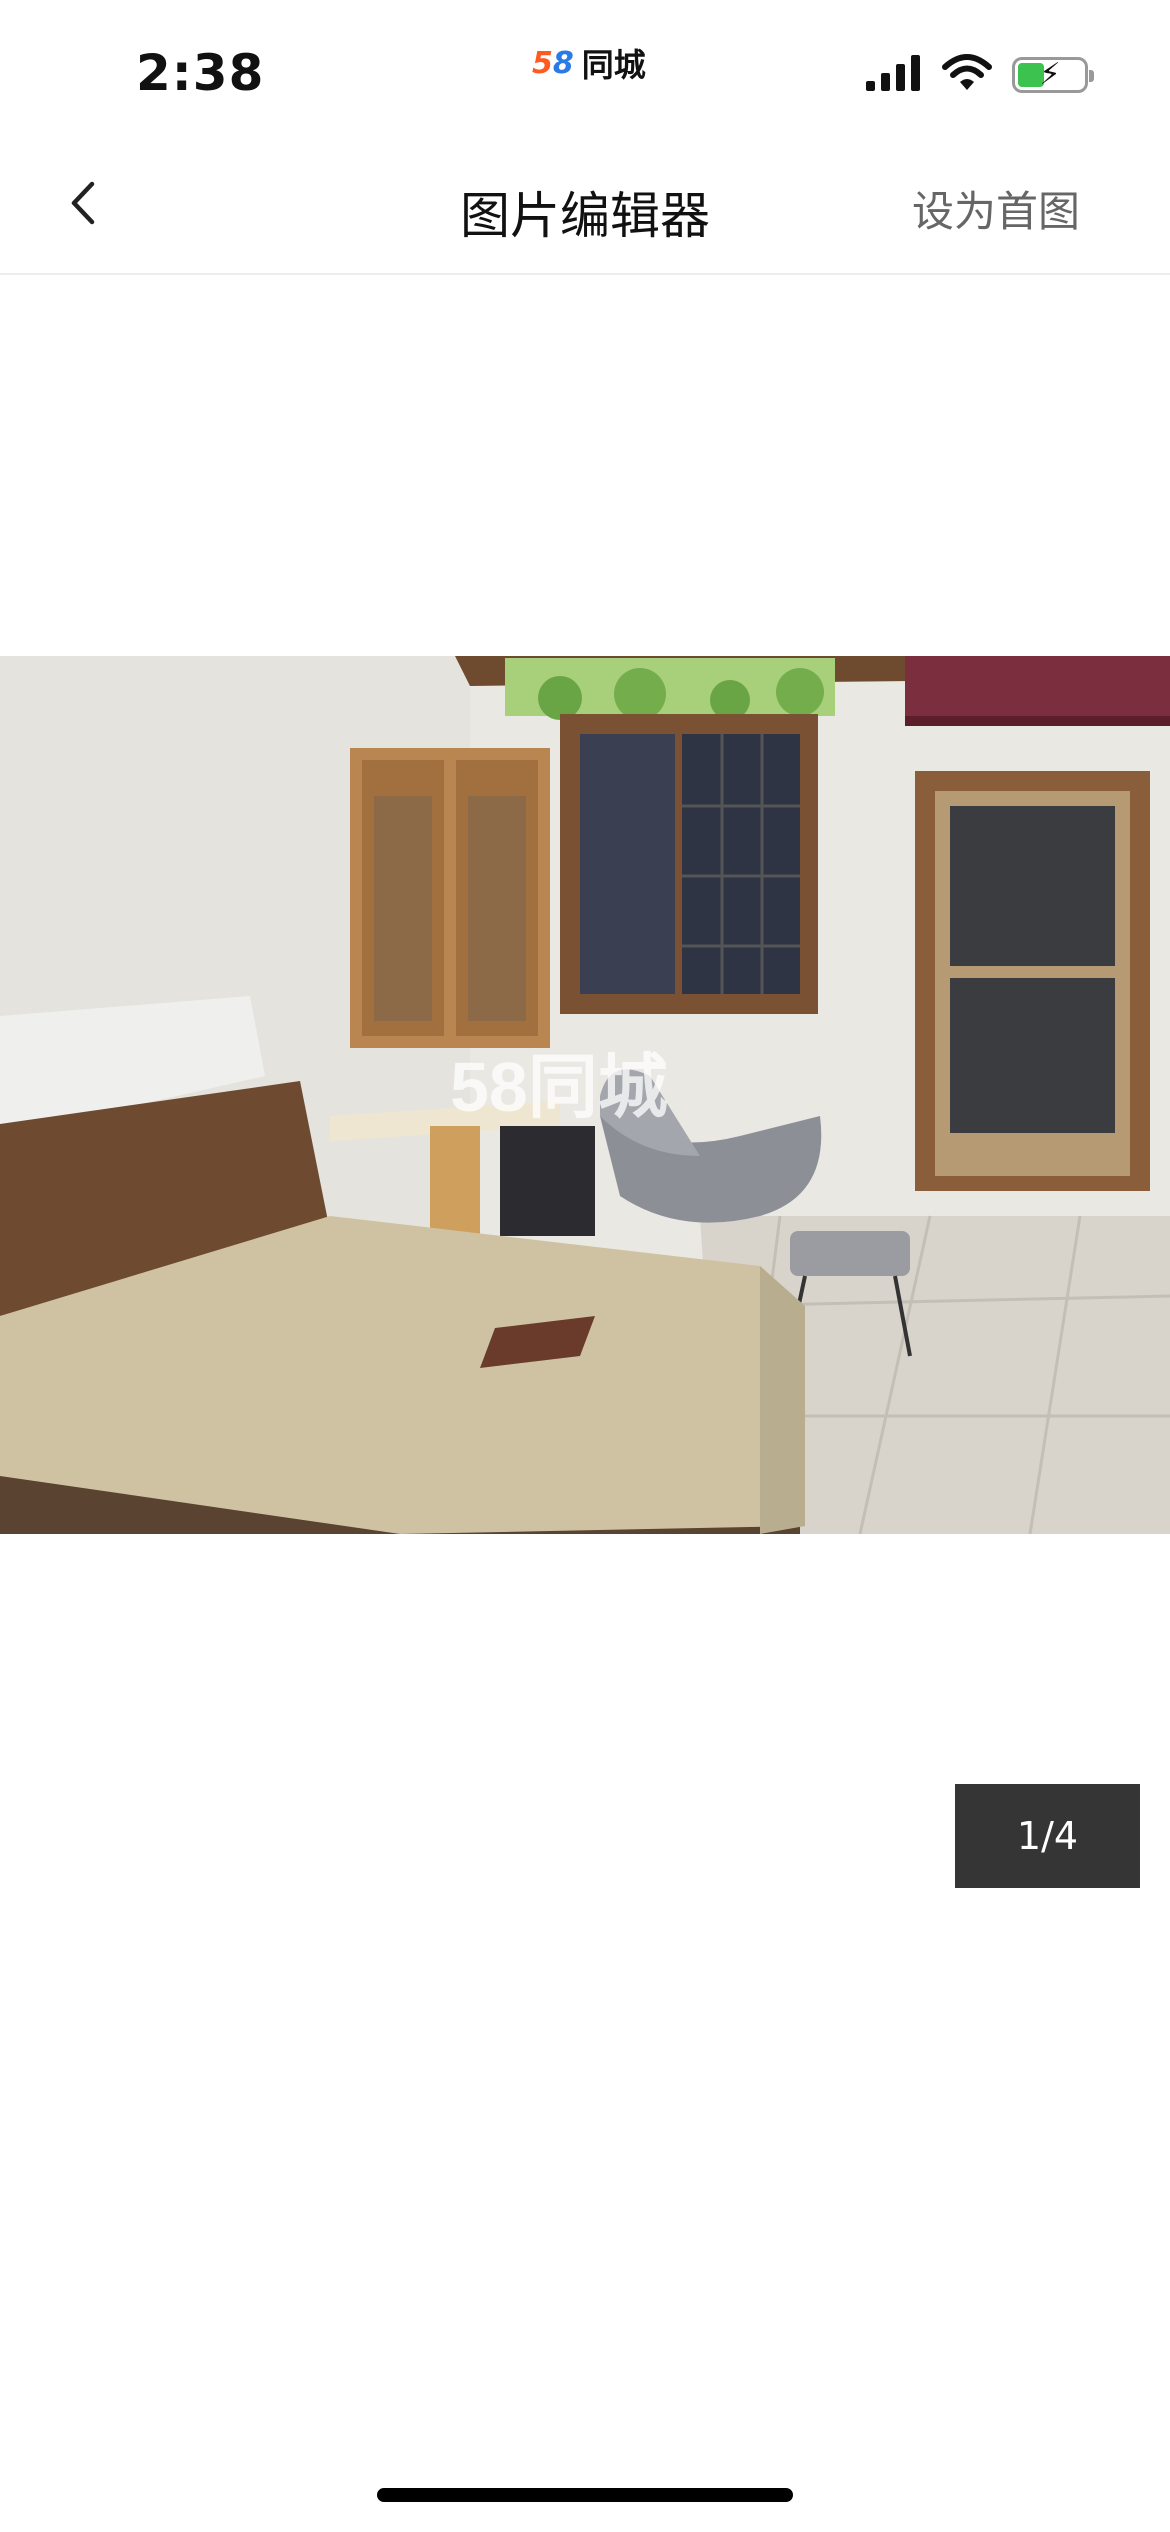 The height and width of the screenshot is (2532, 1170). What do you see at coordinates (585, 207) in the screenshot?
I see `nav-bar: 图片编辑器 设为首图` at bounding box center [585, 207].